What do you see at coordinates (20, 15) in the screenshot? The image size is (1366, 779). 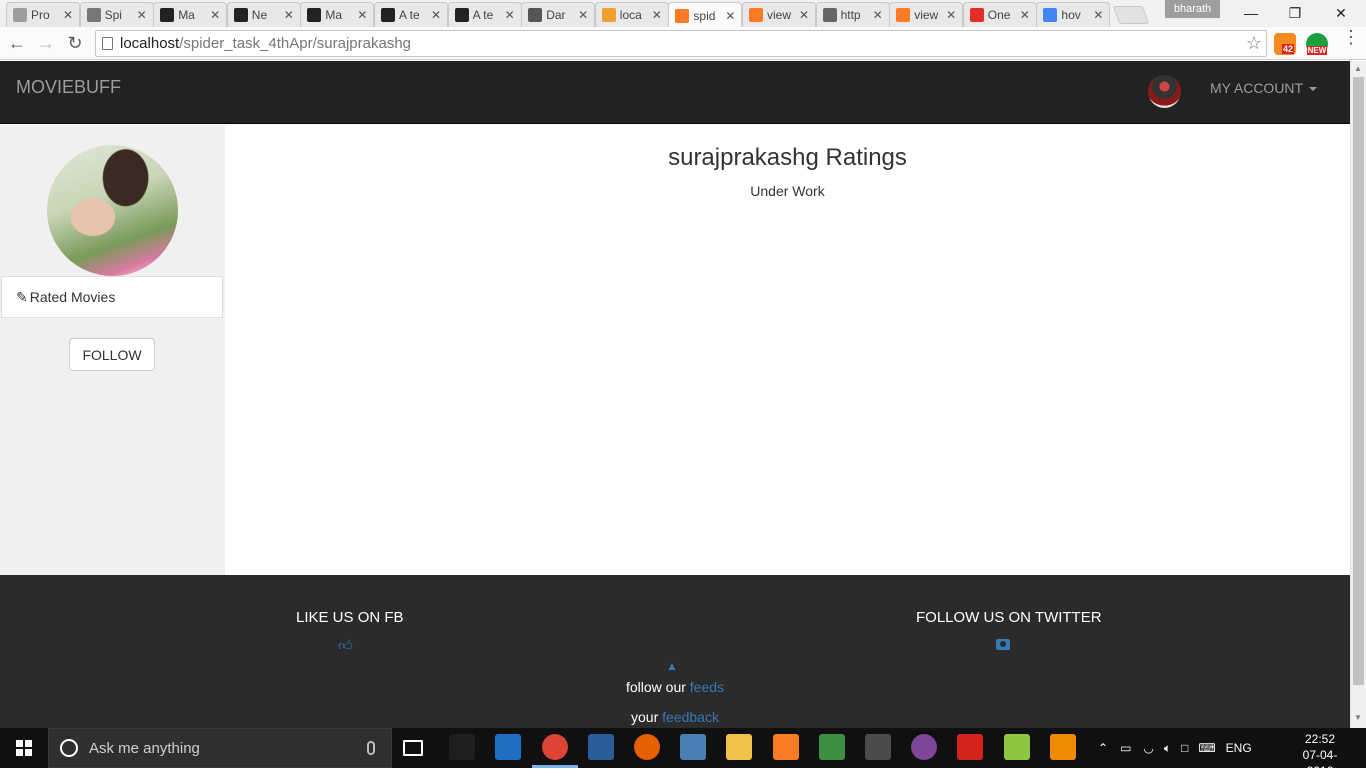 I see `page-icon` at bounding box center [20, 15].